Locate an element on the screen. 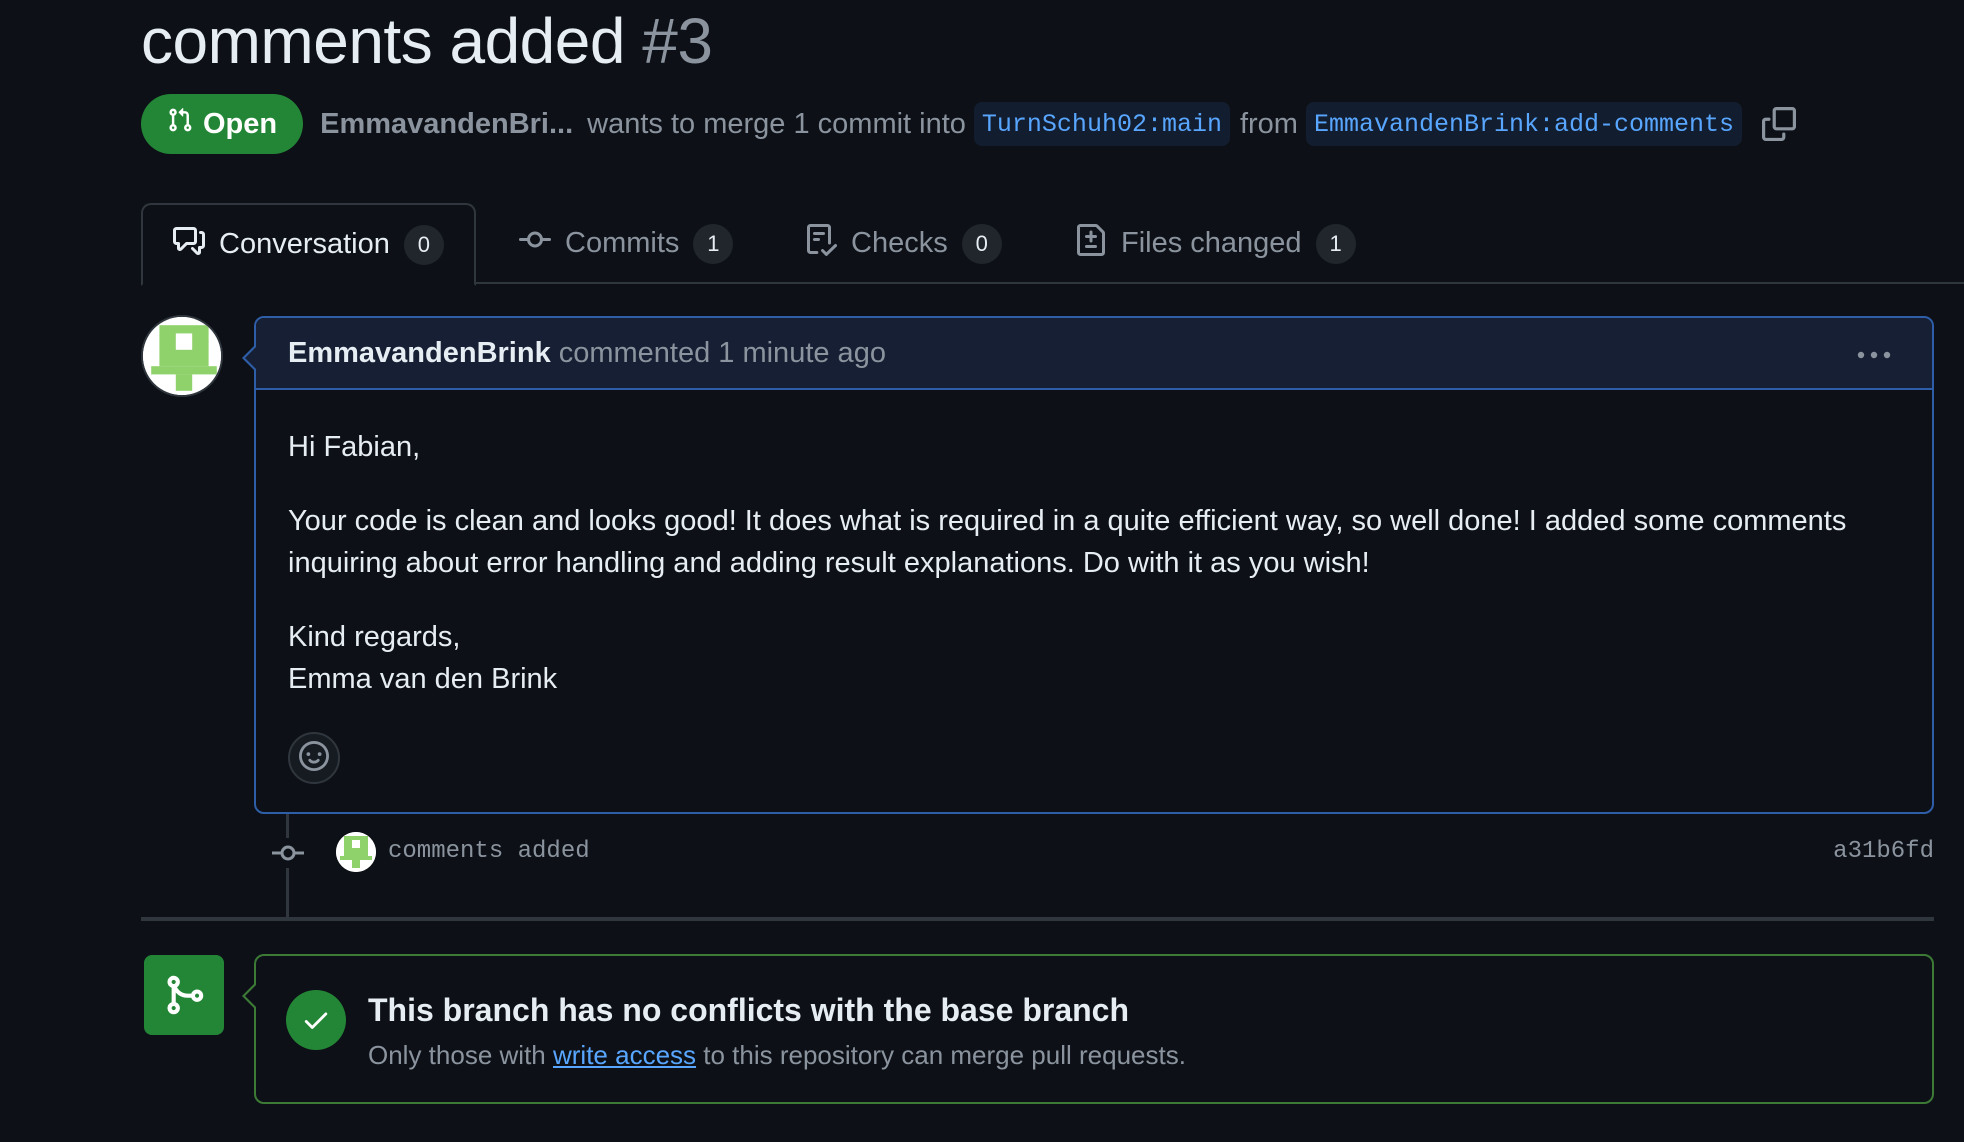 This screenshot has width=1964, height=1142. write-access-link: write access is located at coordinates (624, 1055).